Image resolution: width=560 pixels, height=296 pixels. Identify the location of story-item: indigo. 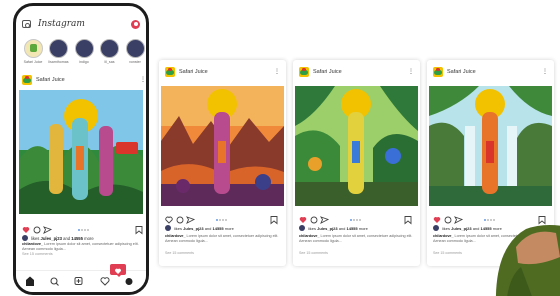
(84, 54).